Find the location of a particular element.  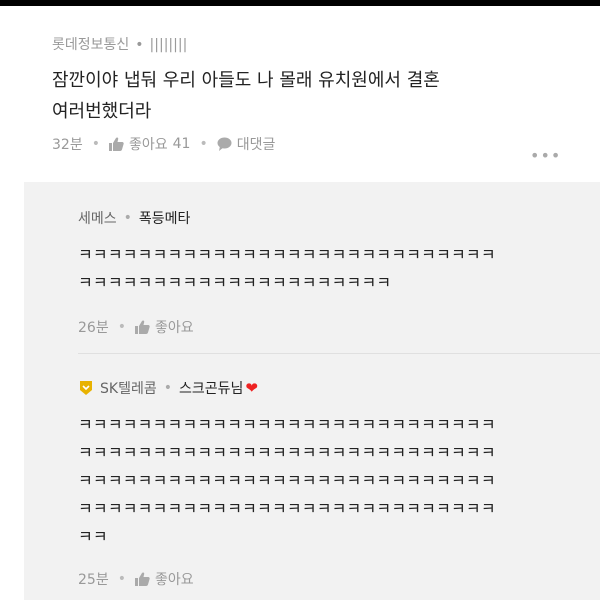

post-meta-row: 32분 • 좋아요 41 • 대댓글 is located at coordinates (163, 144).